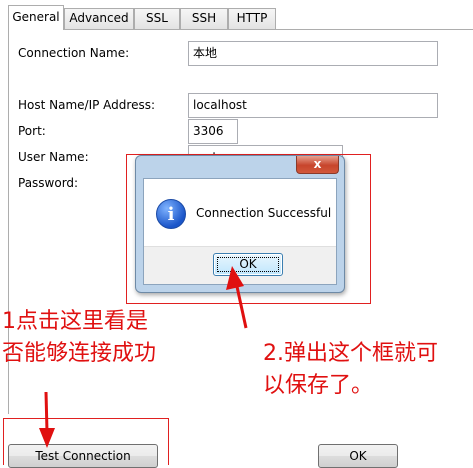 The image size is (473, 468). What do you see at coordinates (47, 419) in the screenshot?
I see `arrow-to-test-button` at bounding box center [47, 419].